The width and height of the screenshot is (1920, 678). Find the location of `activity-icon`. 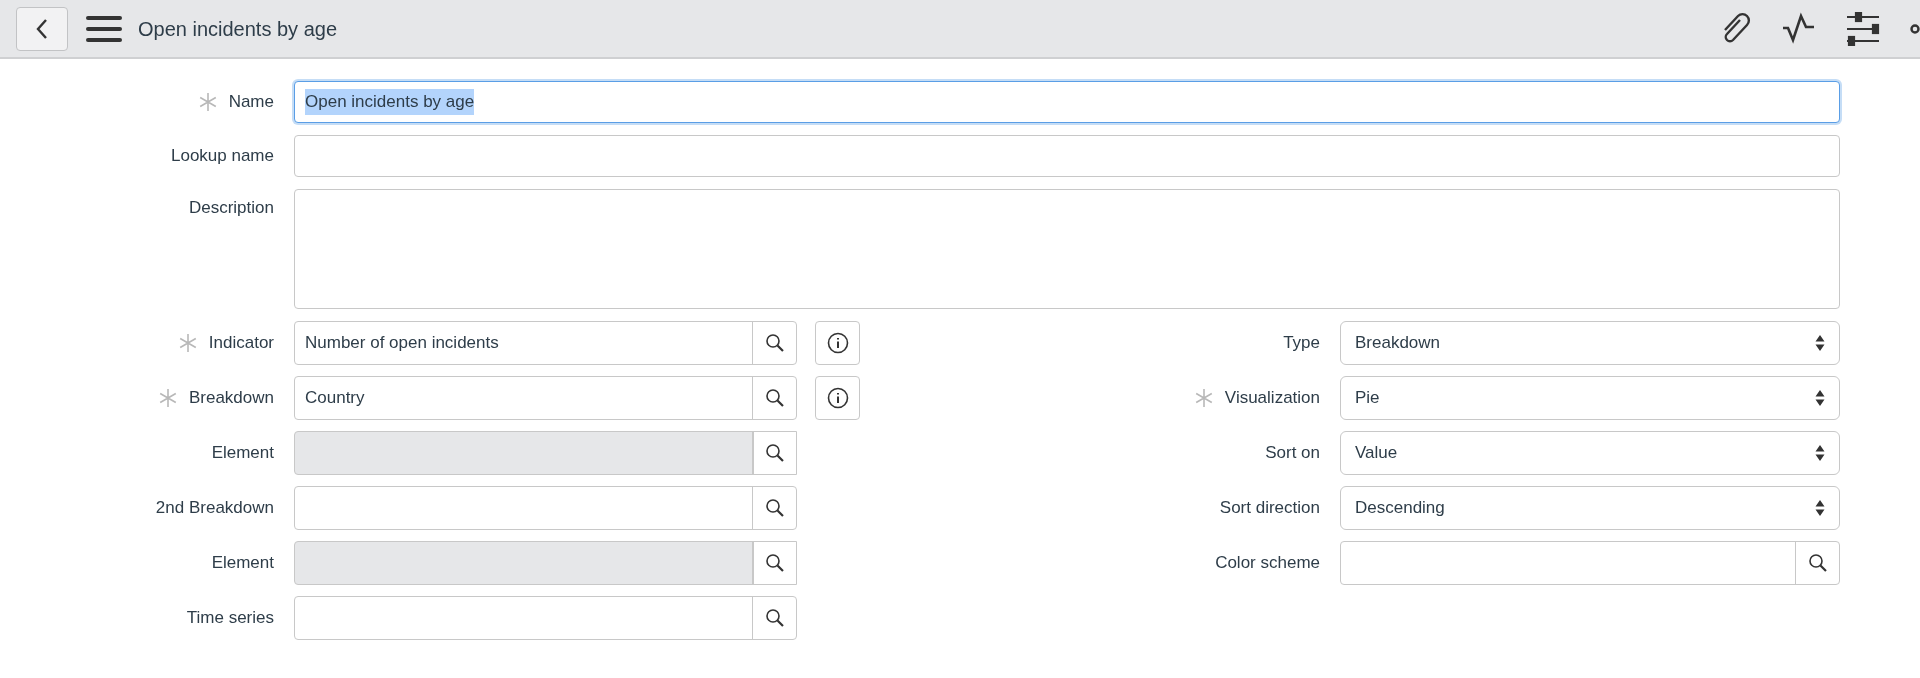

activity-icon is located at coordinates (1799, 28).